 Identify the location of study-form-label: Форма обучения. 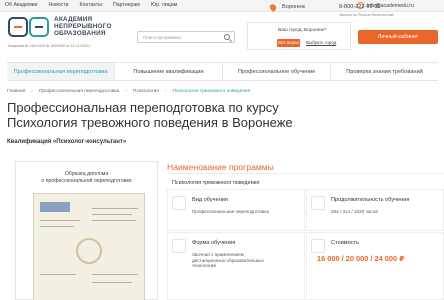
(214, 243).